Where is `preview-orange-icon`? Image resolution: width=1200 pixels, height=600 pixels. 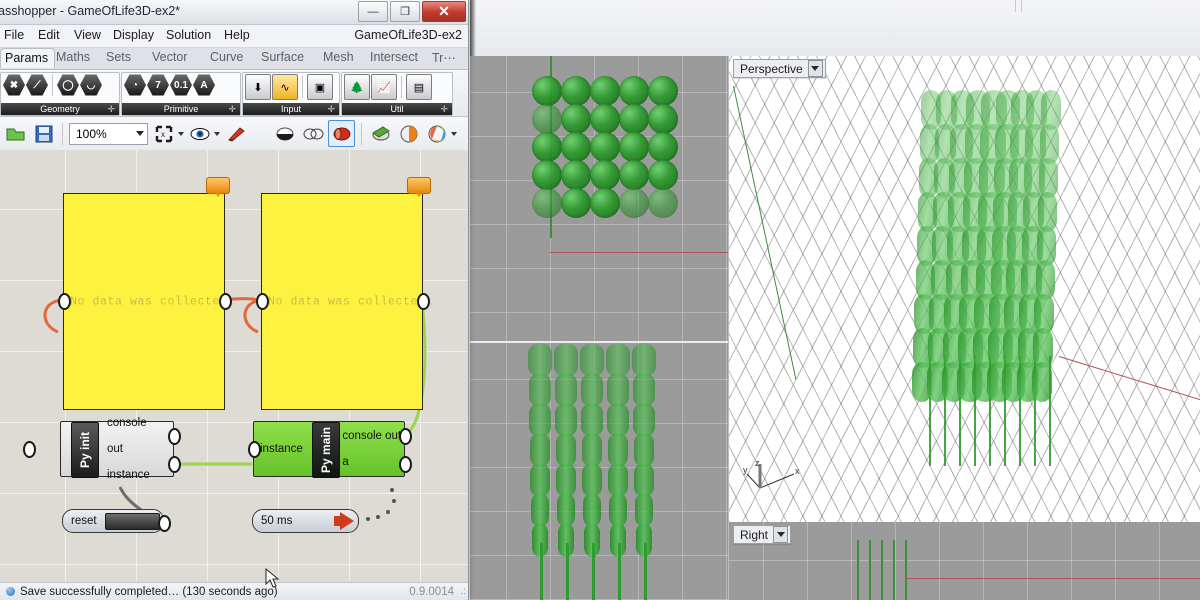
preview-orange-icon is located at coordinates (408, 133).